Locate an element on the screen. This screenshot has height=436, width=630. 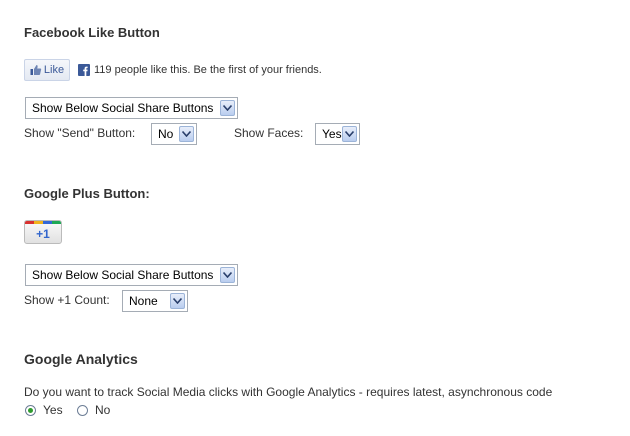
google-plus-position-value: Show Below Social Share Buttons is located at coordinates (123, 275).